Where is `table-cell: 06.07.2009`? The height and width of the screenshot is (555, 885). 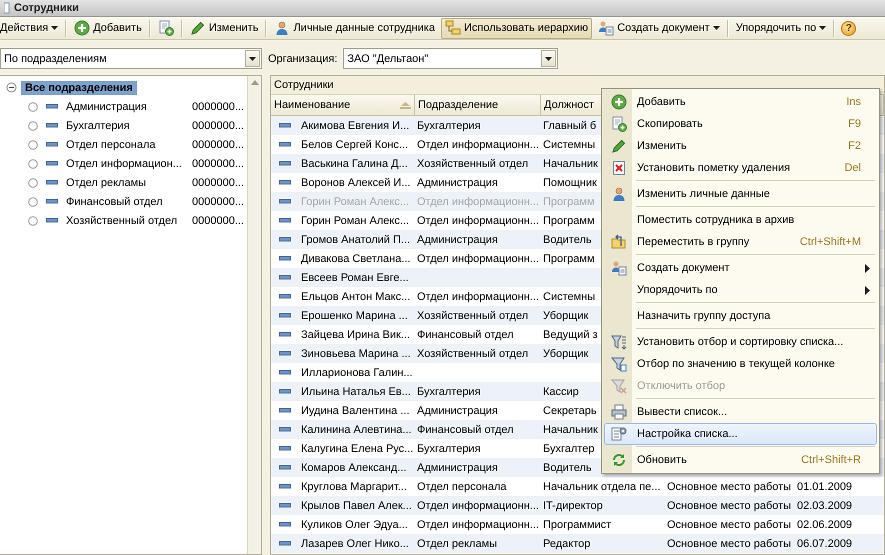 table-cell: 06.07.2009 is located at coordinates (824, 543).